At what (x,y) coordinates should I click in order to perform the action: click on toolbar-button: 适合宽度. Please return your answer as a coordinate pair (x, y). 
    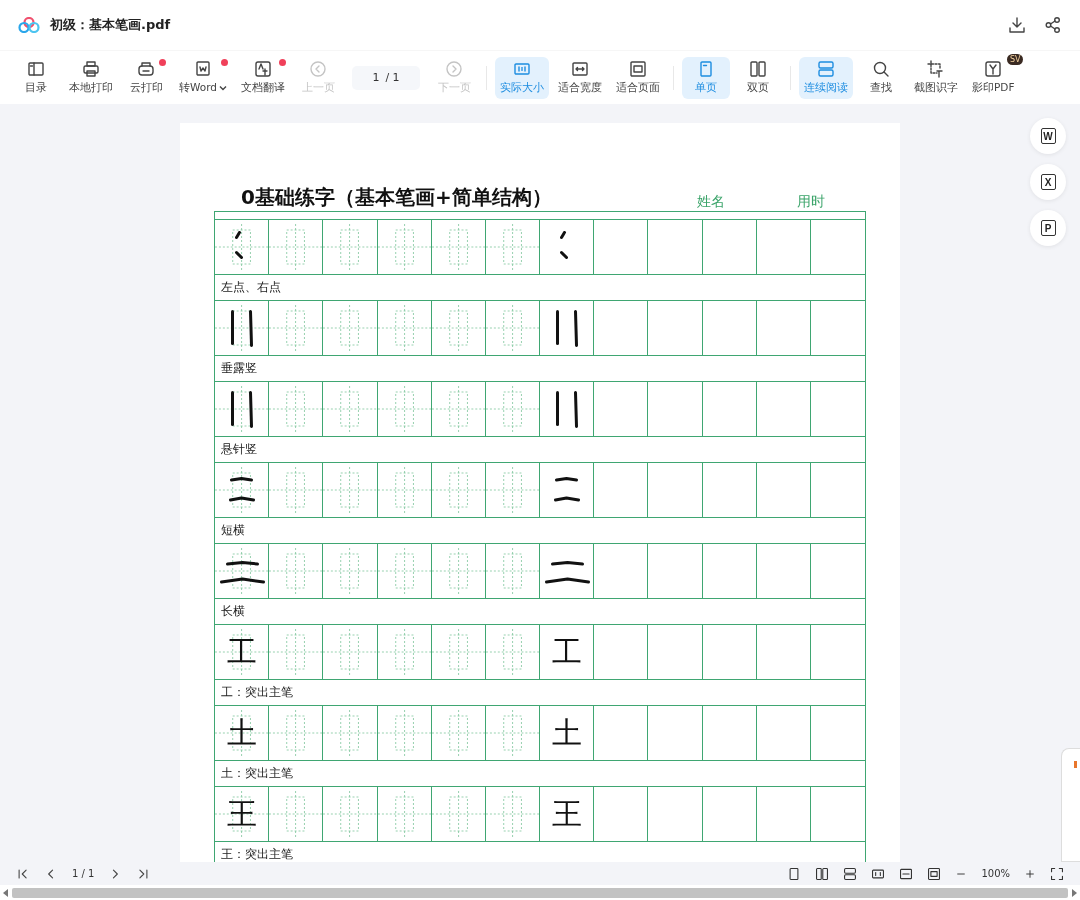
    Looking at the image, I should click on (580, 77).